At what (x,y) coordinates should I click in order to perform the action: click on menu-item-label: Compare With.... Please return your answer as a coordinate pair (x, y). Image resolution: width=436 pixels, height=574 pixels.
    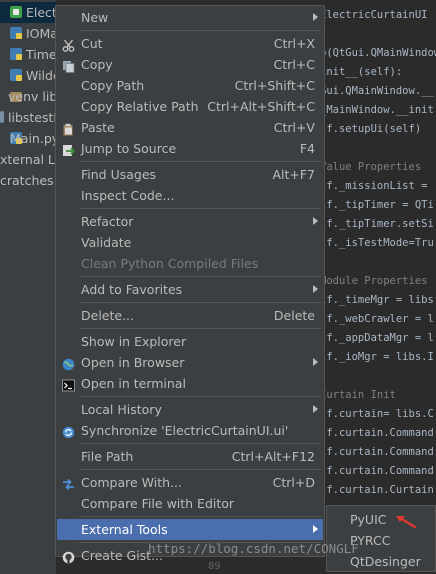
    Looking at the image, I should click on (131, 482).